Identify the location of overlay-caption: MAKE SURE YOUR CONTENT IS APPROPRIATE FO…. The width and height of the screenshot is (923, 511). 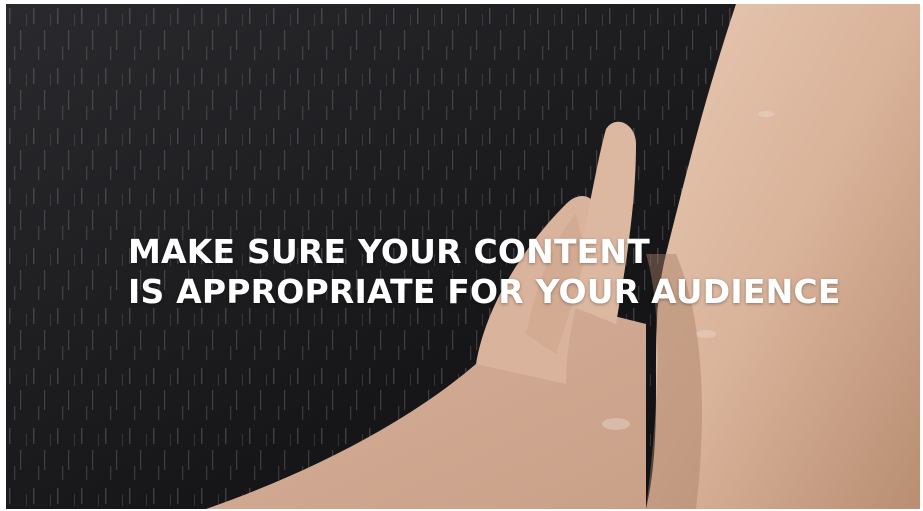
(484, 272).